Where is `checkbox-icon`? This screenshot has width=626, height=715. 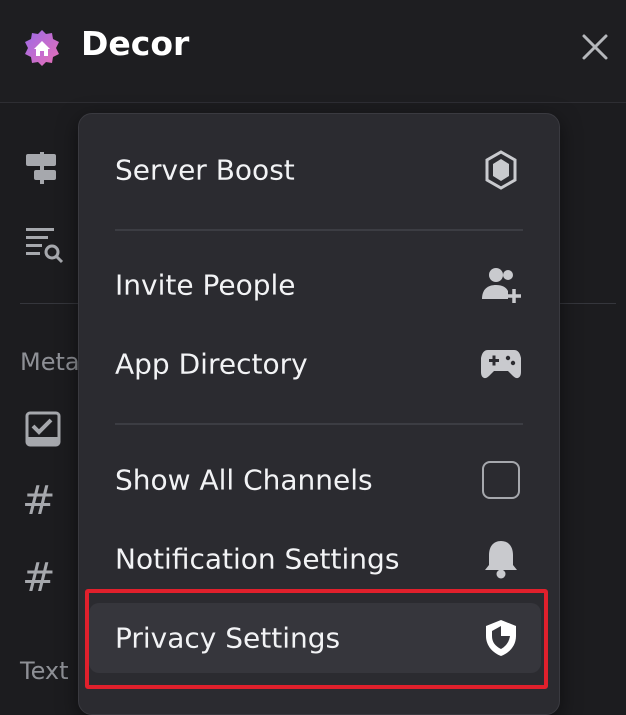
checkbox-icon is located at coordinates (501, 480).